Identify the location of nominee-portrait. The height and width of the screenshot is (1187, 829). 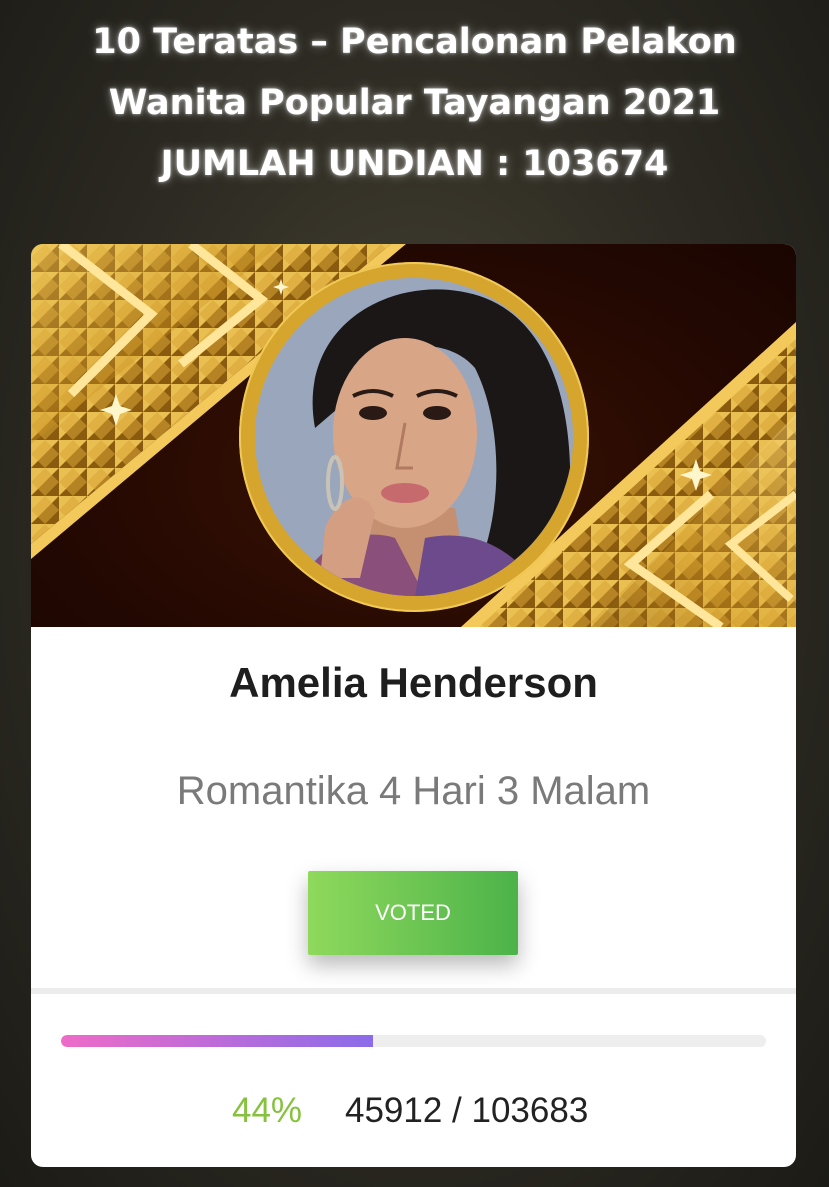
(414, 437).